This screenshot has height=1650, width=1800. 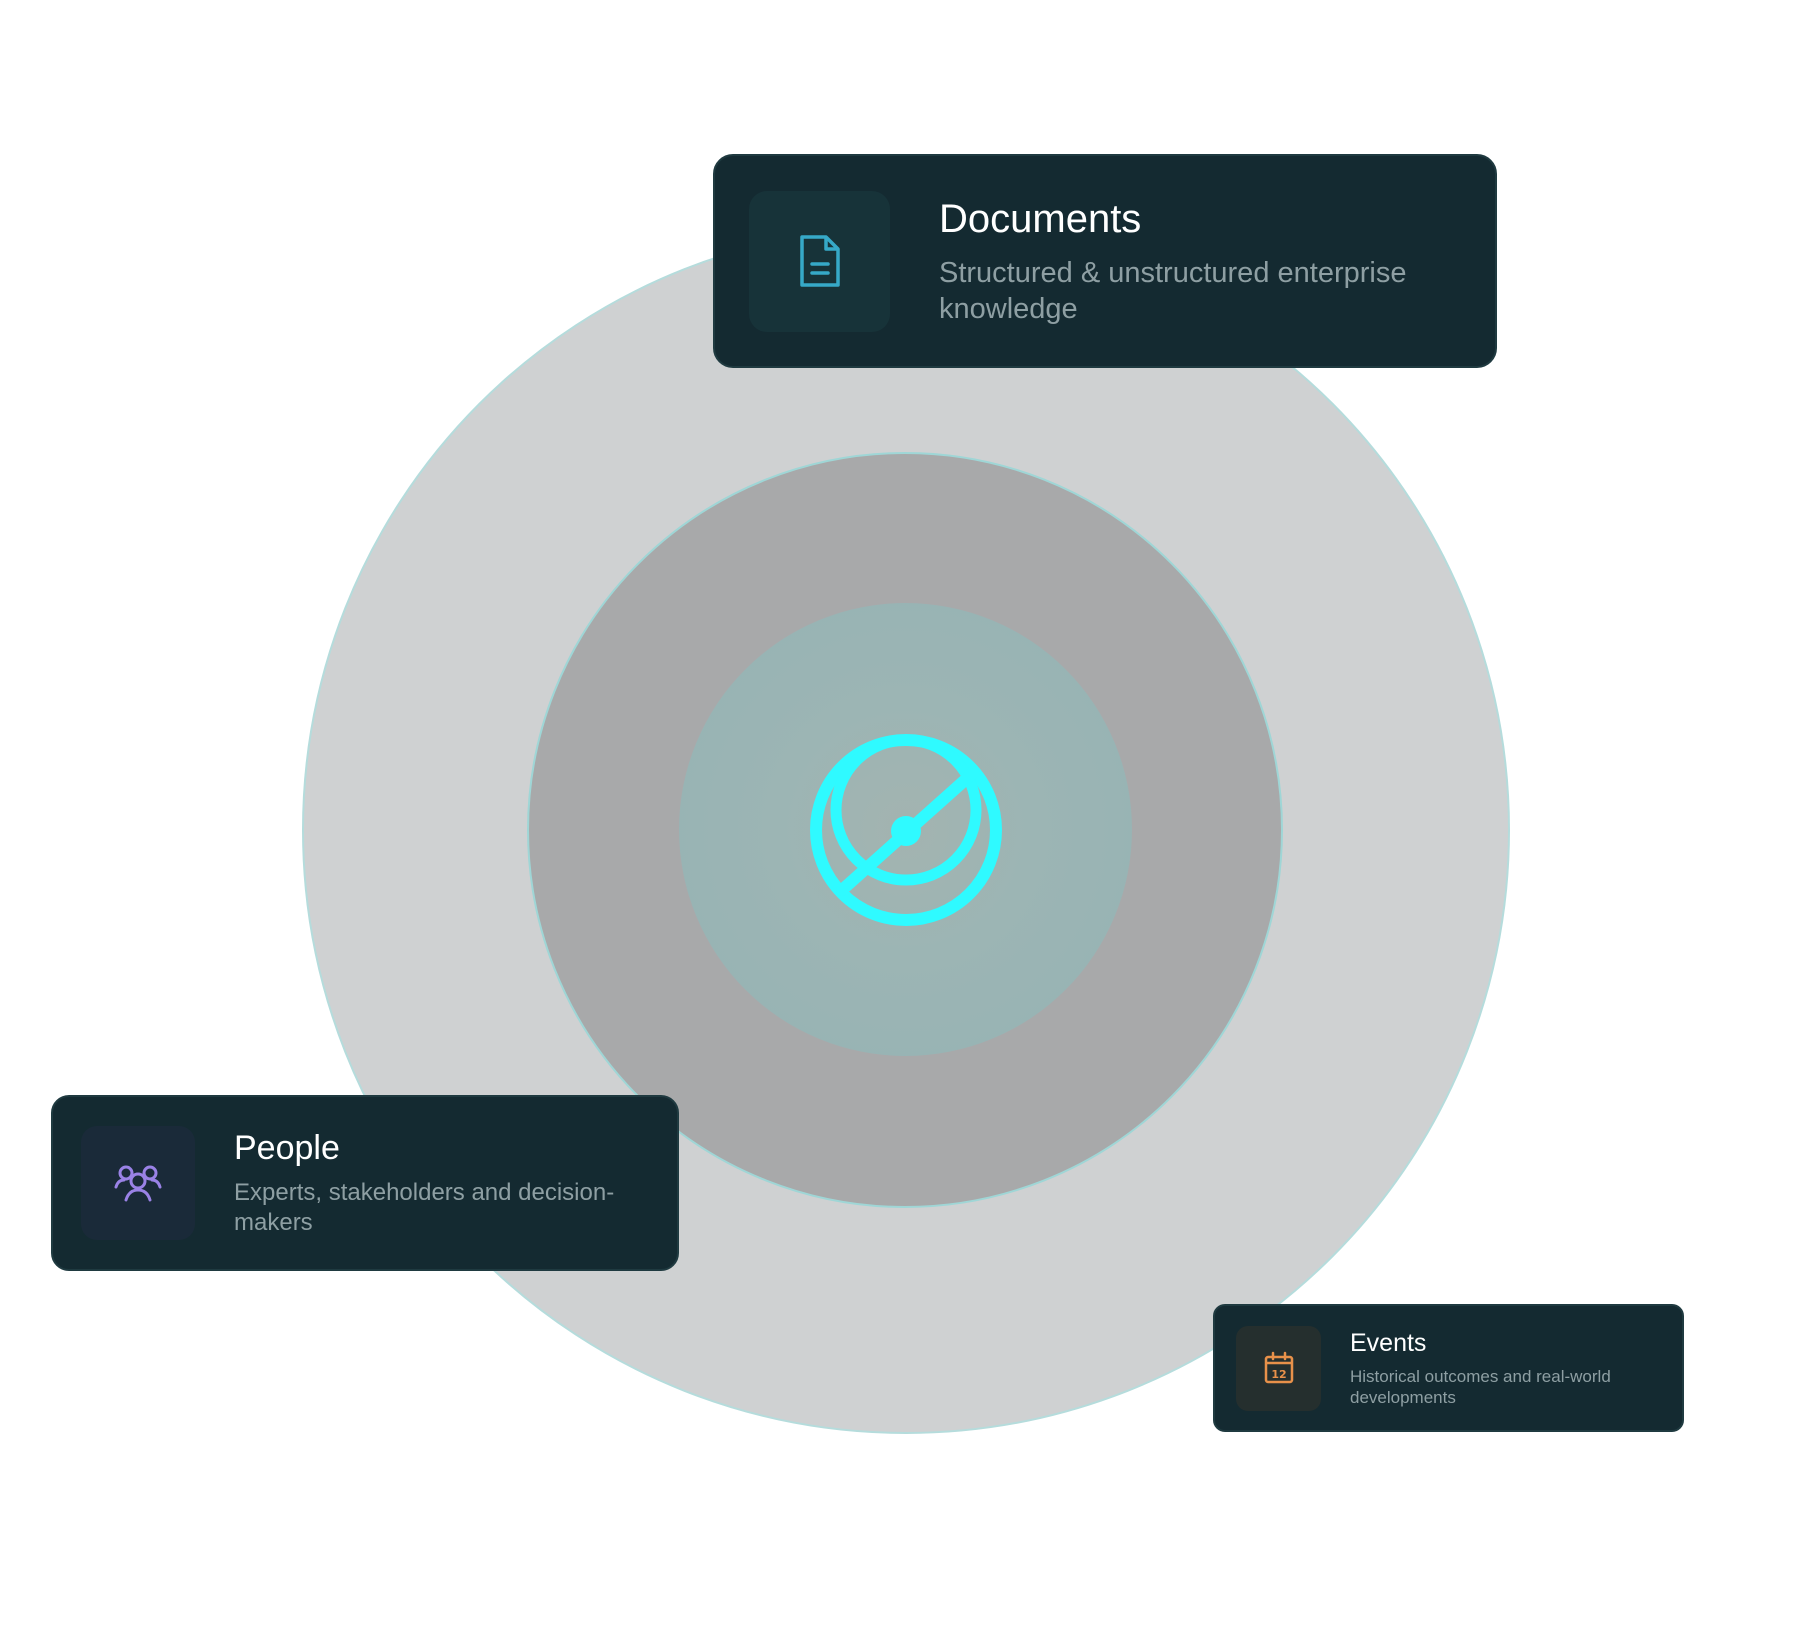 I want to click on compass-icon, so click(x=906, y=830).